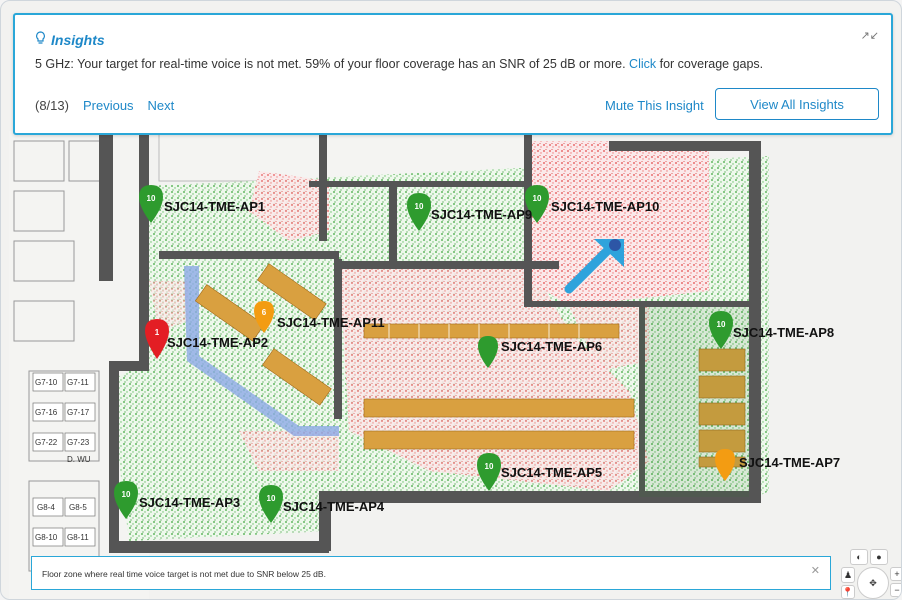  Describe the element at coordinates (848, 575) in the screenshot. I see `person-icon: ♟` at that location.